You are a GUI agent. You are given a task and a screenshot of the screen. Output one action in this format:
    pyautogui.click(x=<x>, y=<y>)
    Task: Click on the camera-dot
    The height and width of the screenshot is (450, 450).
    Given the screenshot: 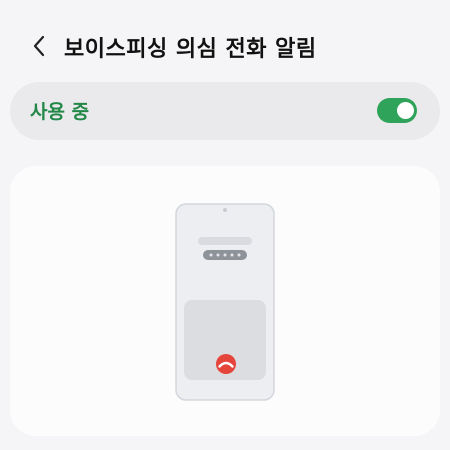 What is the action you would take?
    pyautogui.click(x=225, y=210)
    